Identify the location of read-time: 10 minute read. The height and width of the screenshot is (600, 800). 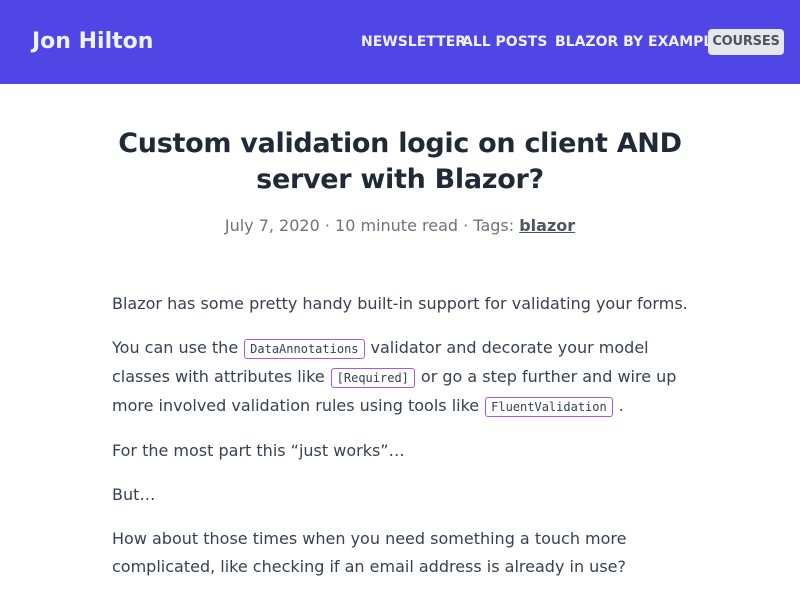
(397, 225).